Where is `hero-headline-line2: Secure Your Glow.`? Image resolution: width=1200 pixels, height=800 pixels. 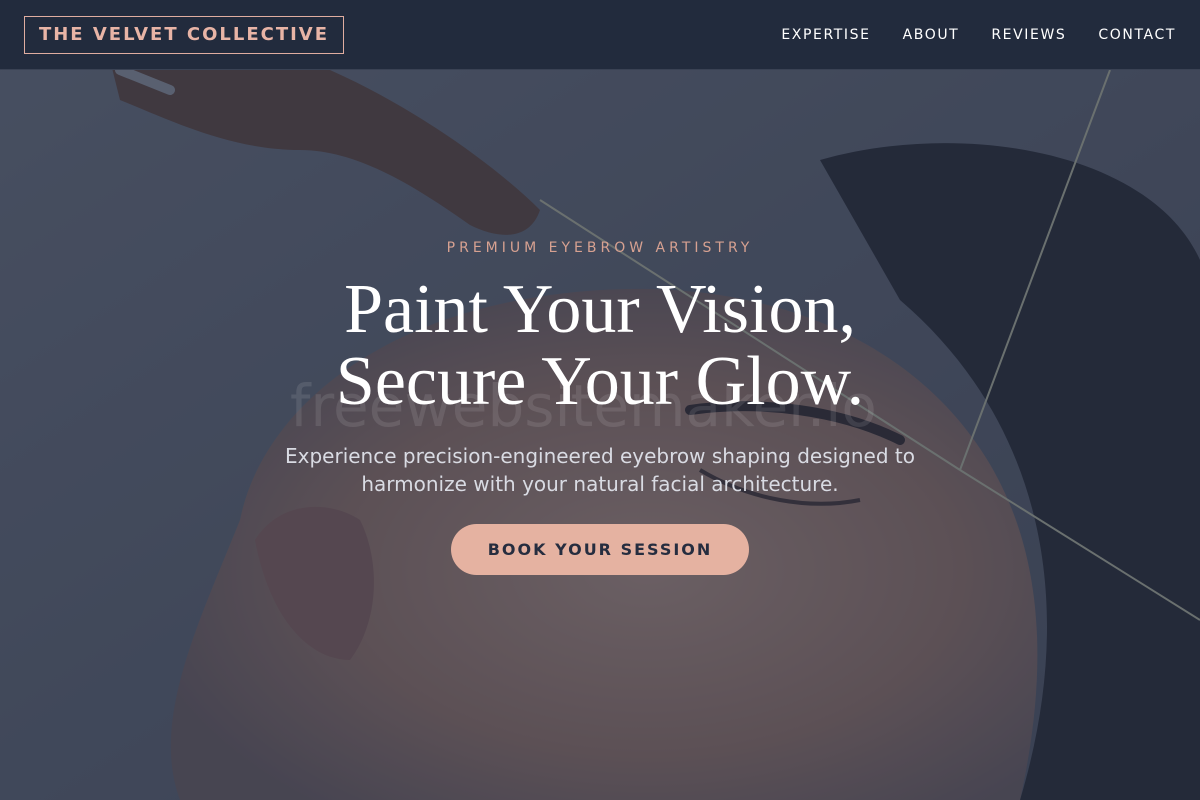 hero-headline-line2: Secure Your Glow. is located at coordinates (600, 381).